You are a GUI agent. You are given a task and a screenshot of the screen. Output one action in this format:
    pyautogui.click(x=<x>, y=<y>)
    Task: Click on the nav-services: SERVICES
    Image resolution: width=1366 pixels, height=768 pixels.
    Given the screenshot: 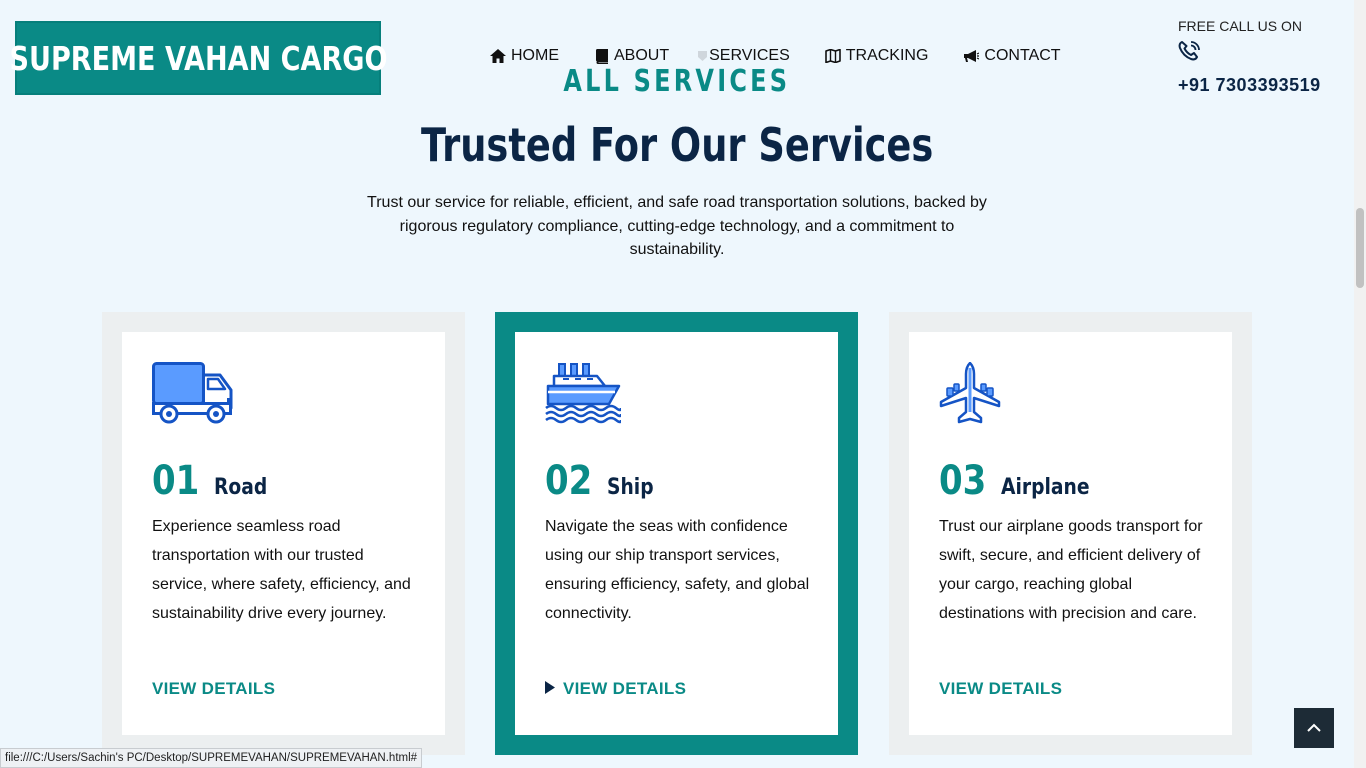 What is the action you would take?
    pyautogui.click(x=743, y=56)
    